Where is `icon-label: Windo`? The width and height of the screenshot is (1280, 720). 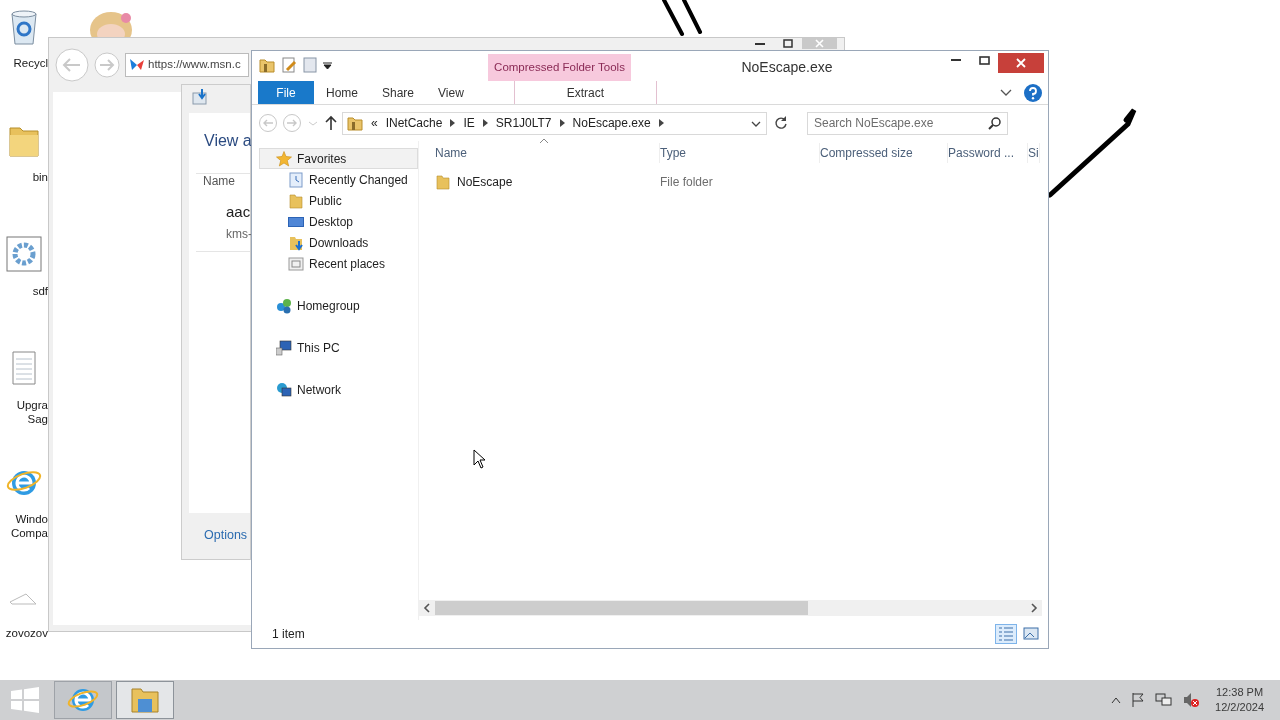
icon-label: Windo is located at coordinates (31, 519).